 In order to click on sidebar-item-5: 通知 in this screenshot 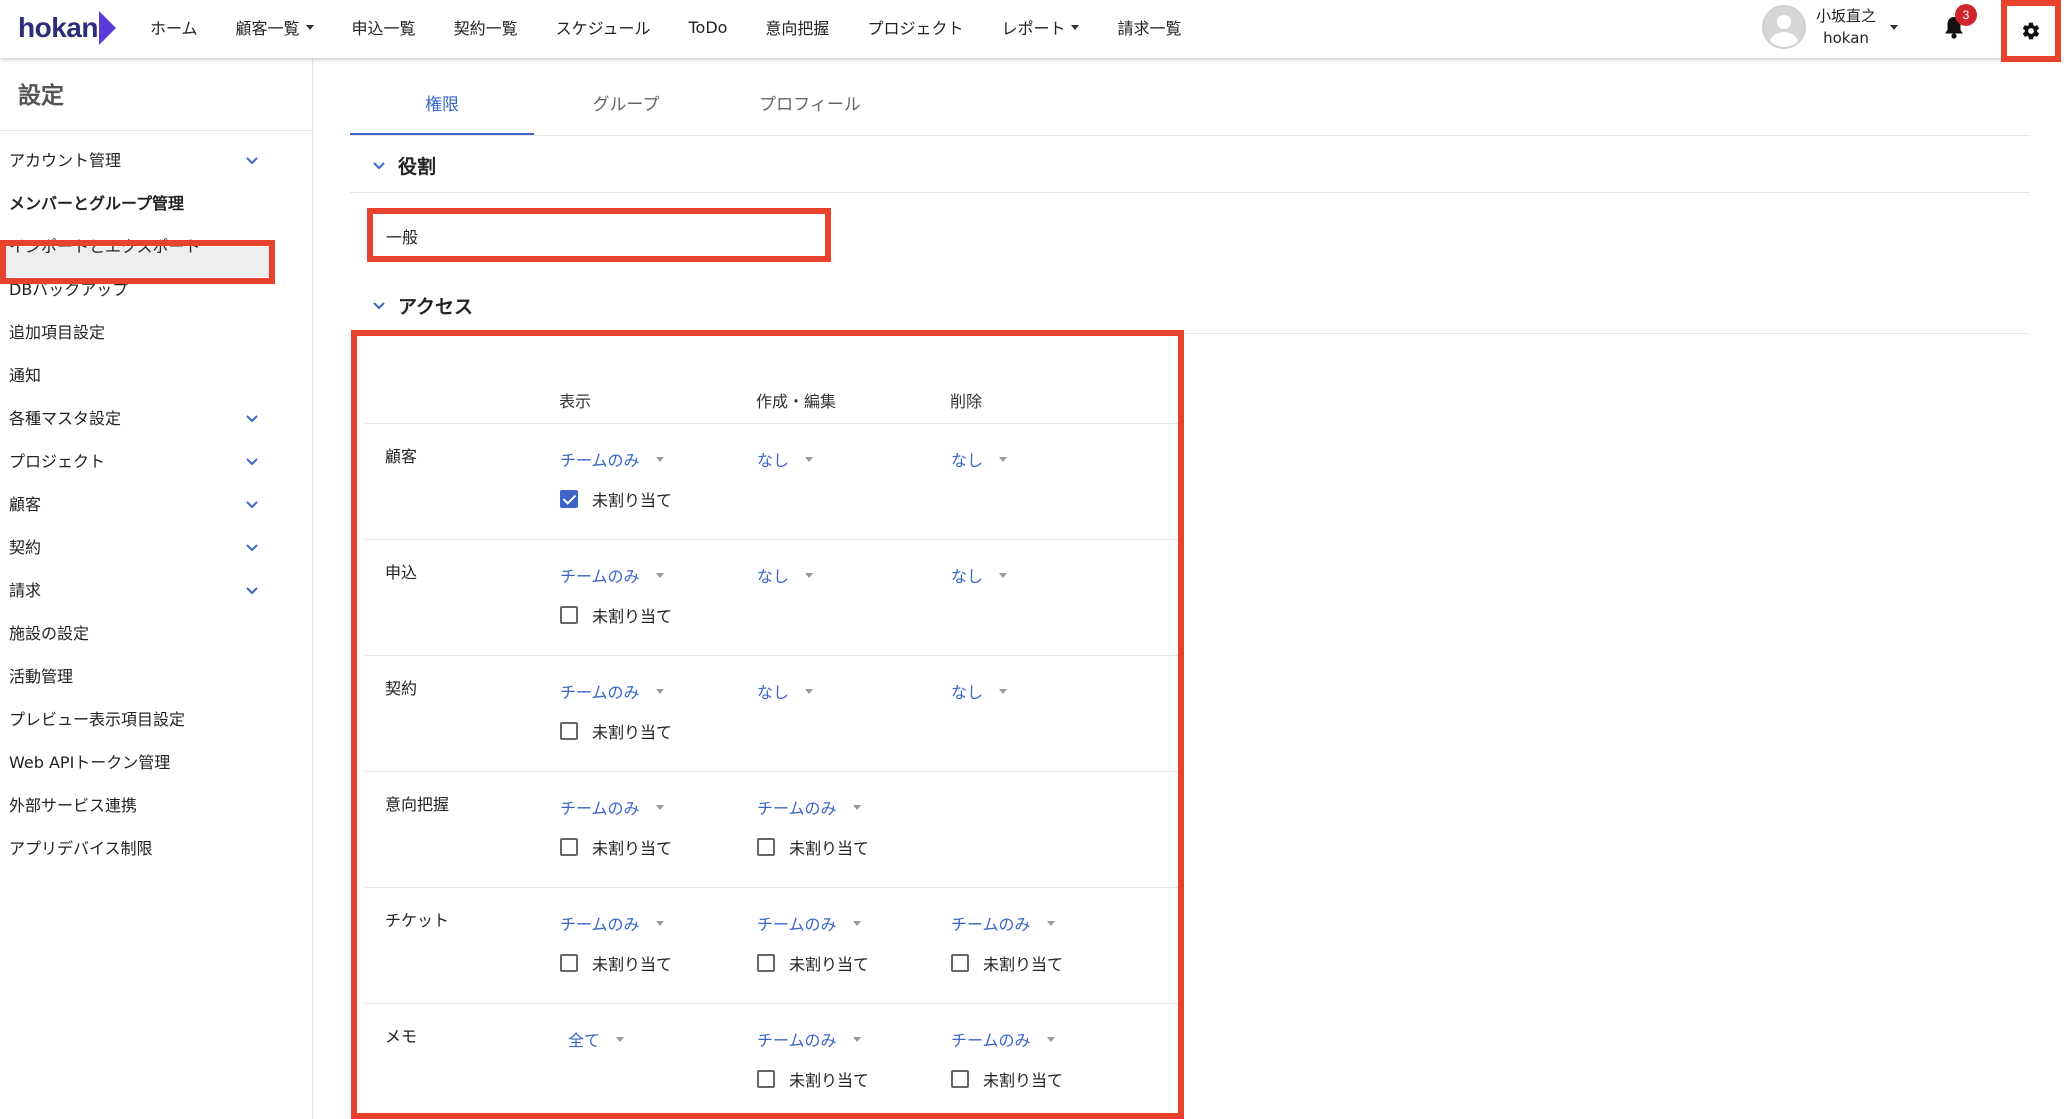, I will do `click(134, 376)`.